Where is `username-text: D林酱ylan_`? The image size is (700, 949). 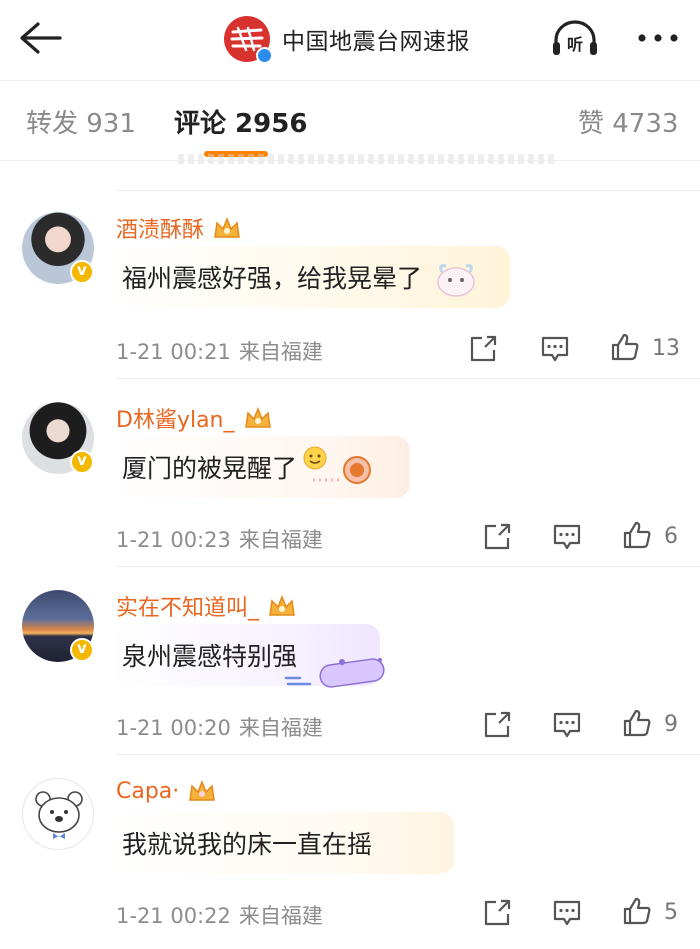 username-text: D林酱ylan_ is located at coordinates (175, 420).